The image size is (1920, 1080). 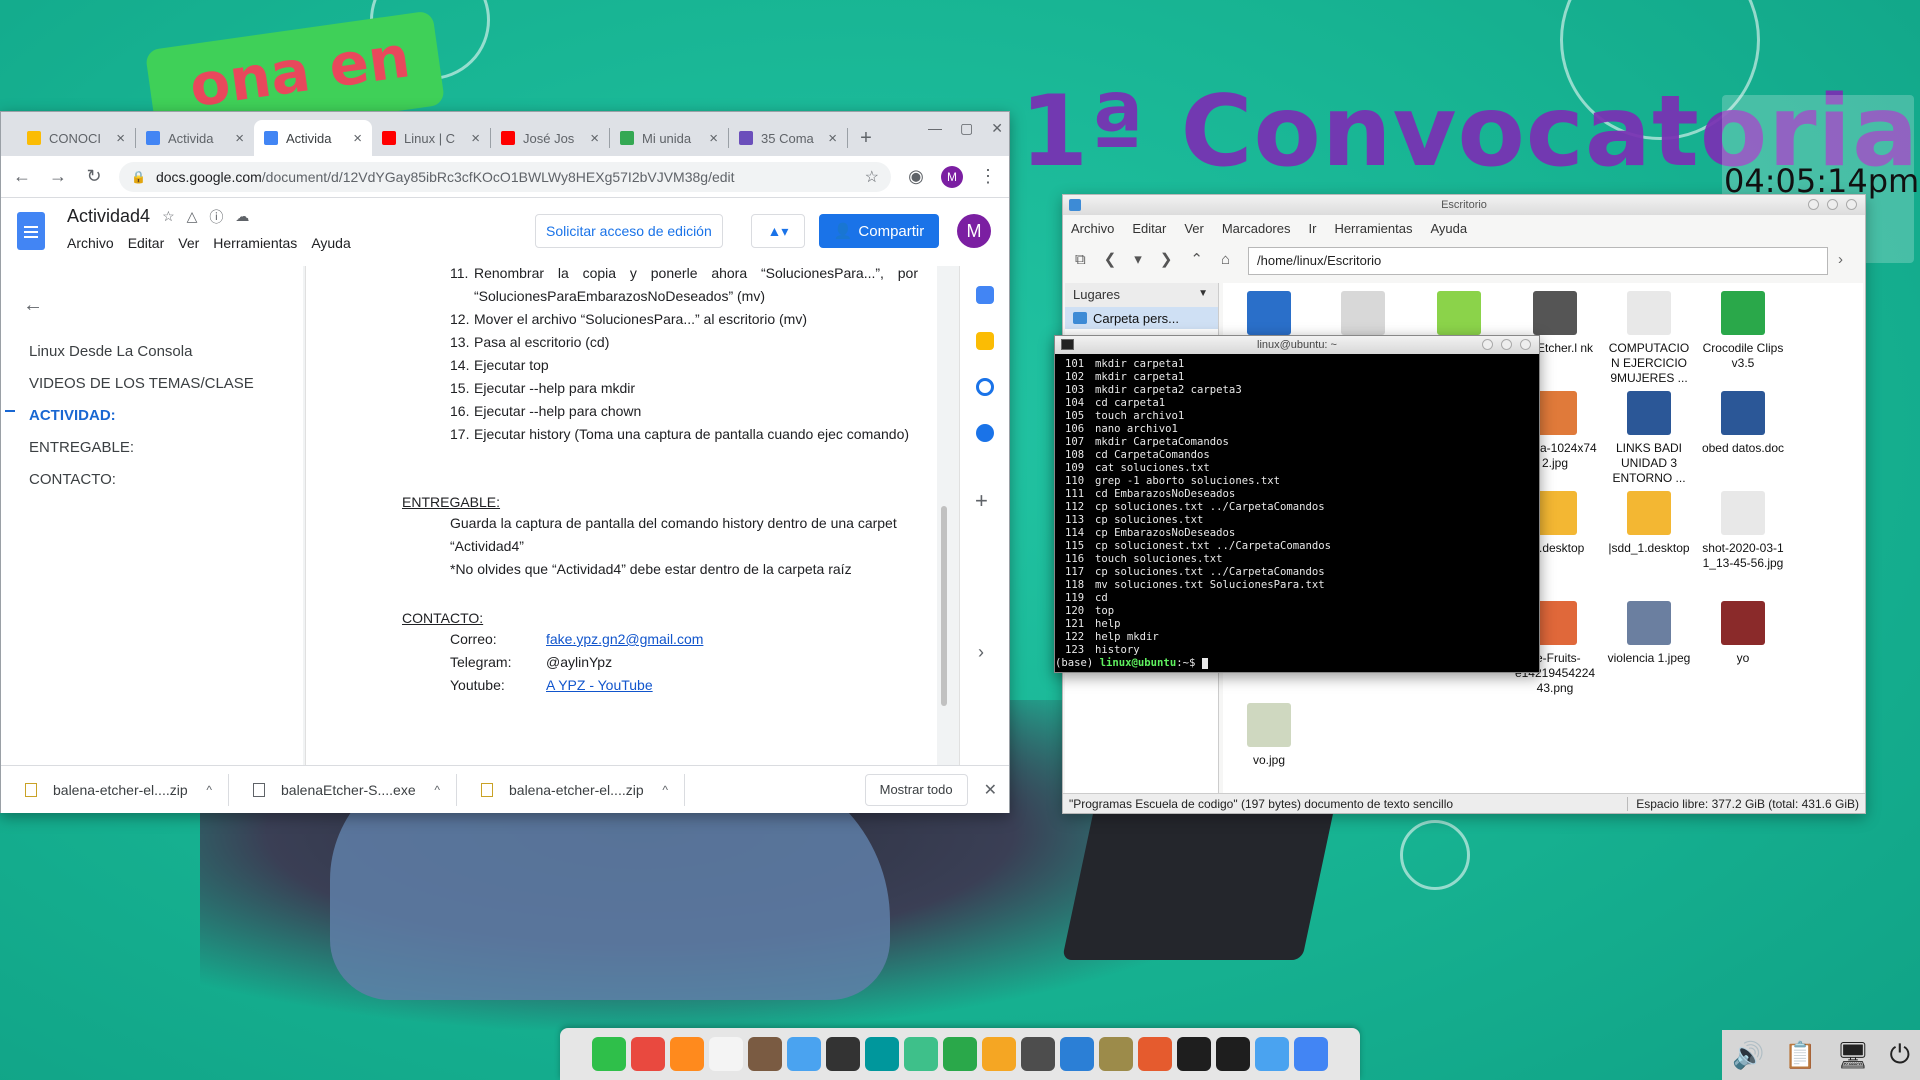 What do you see at coordinates (974, 231) in the screenshot?
I see `account-avatar: M` at bounding box center [974, 231].